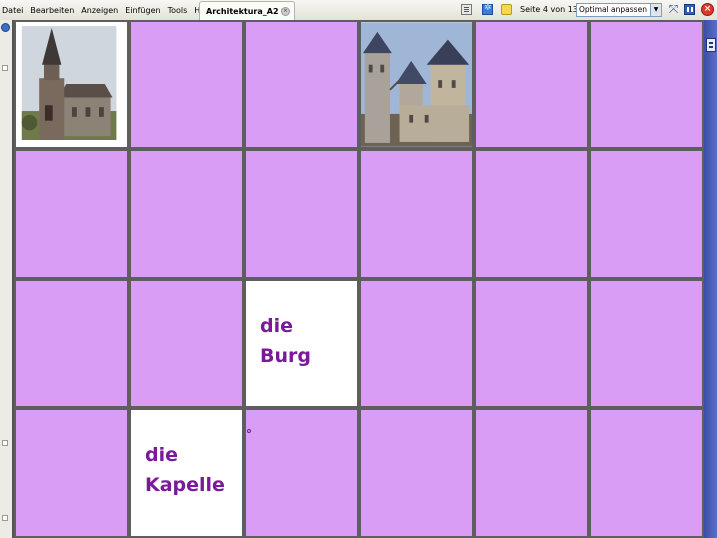 This screenshot has height=538, width=717. I want to click on card-castle-image, so click(416, 84).